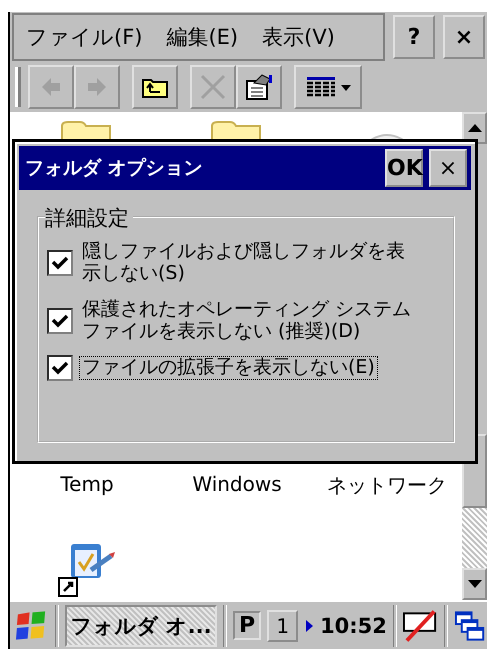 The width and height of the screenshot is (487, 649). Describe the element at coordinates (387, 507) in the screenshot. I see `file-label: ネットワーク` at that location.